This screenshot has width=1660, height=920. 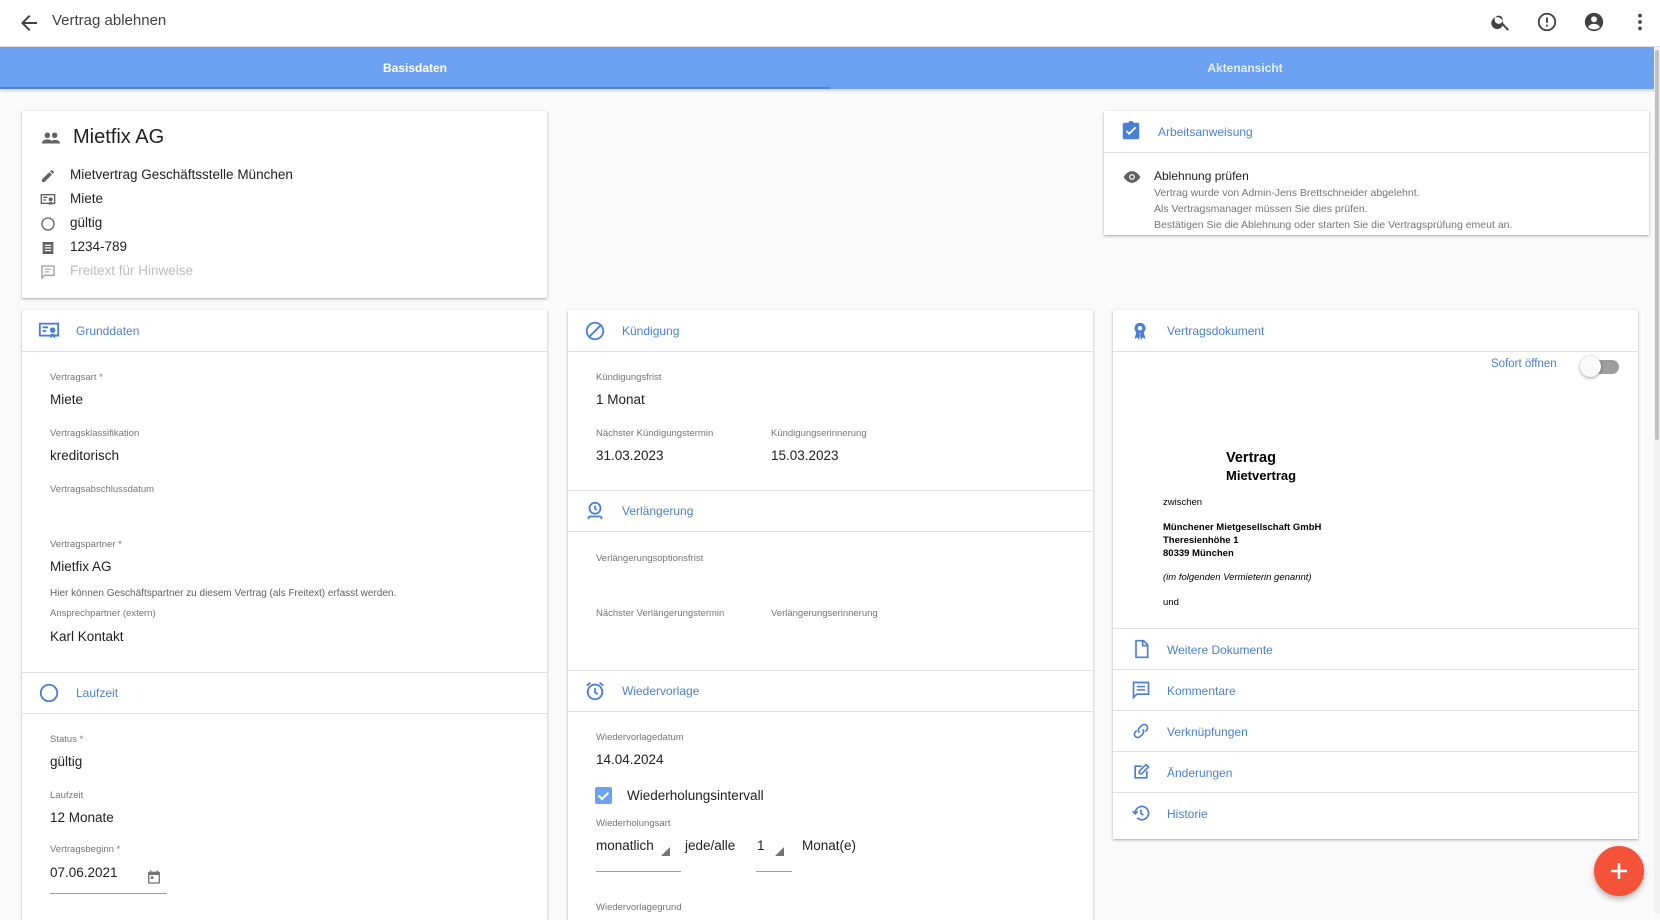 I want to click on field-label: Vertragsklassifikation, so click(x=95, y=433).